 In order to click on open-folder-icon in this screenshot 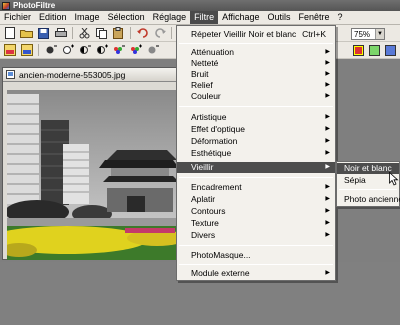, I will do `click(26, 33)`.